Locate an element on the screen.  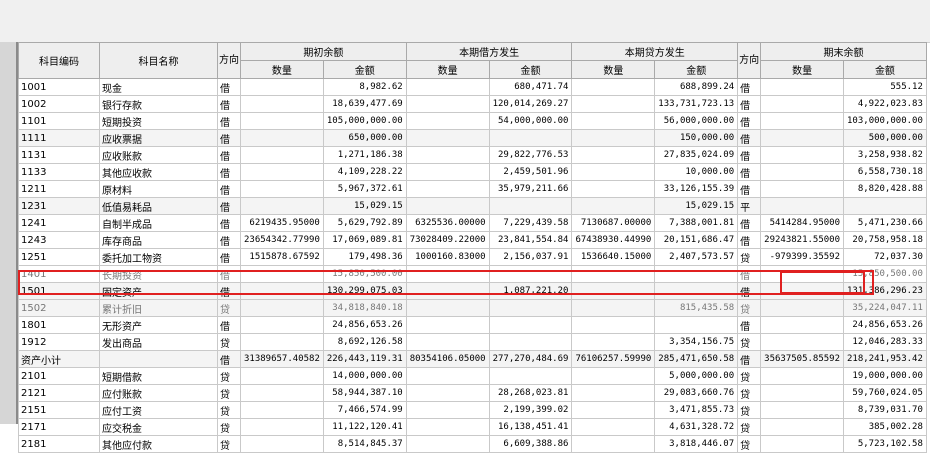
cell-name: 应付账款 is located at coordinates (158, 393).